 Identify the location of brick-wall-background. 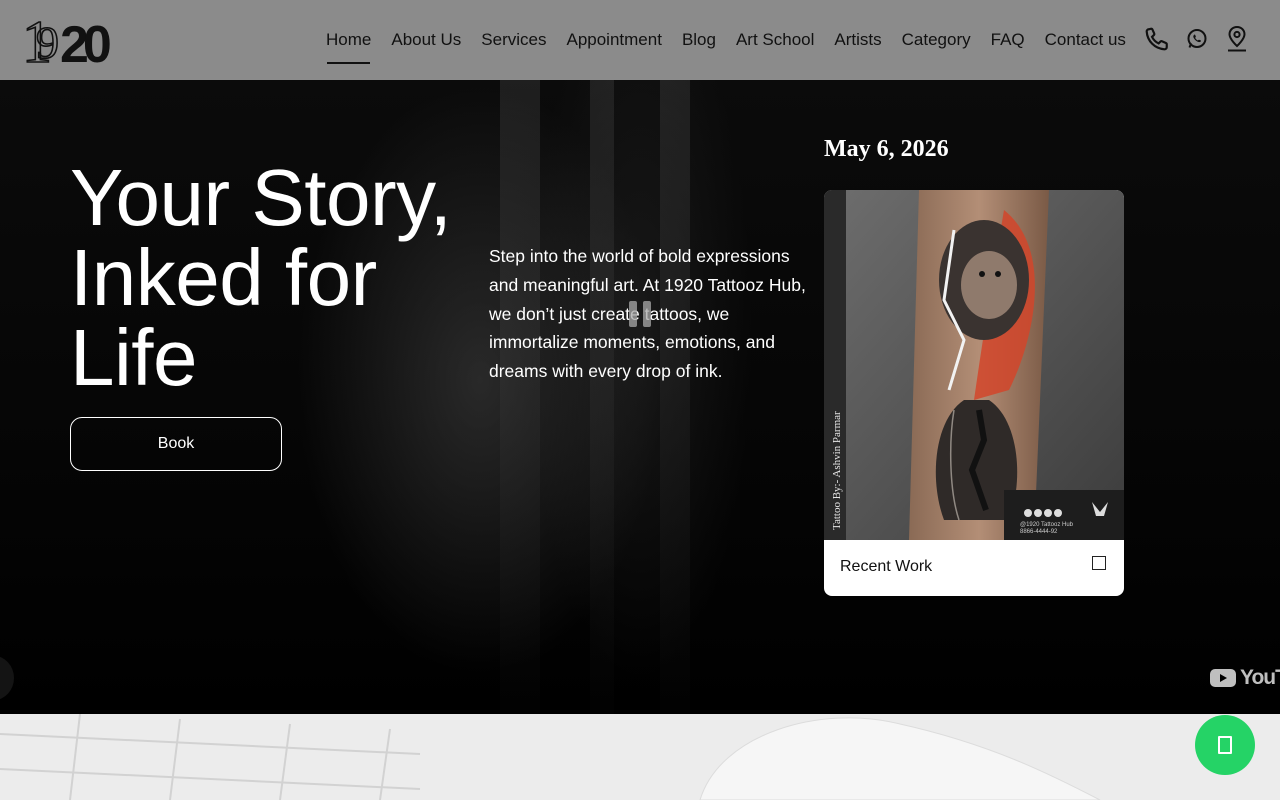
(640, 757).